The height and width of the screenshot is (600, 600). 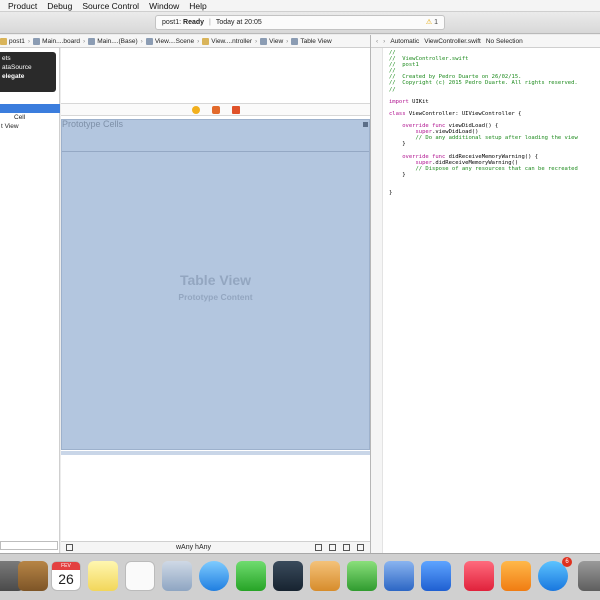 I want to click on outline-filter-input, so click(x=29, y=545).